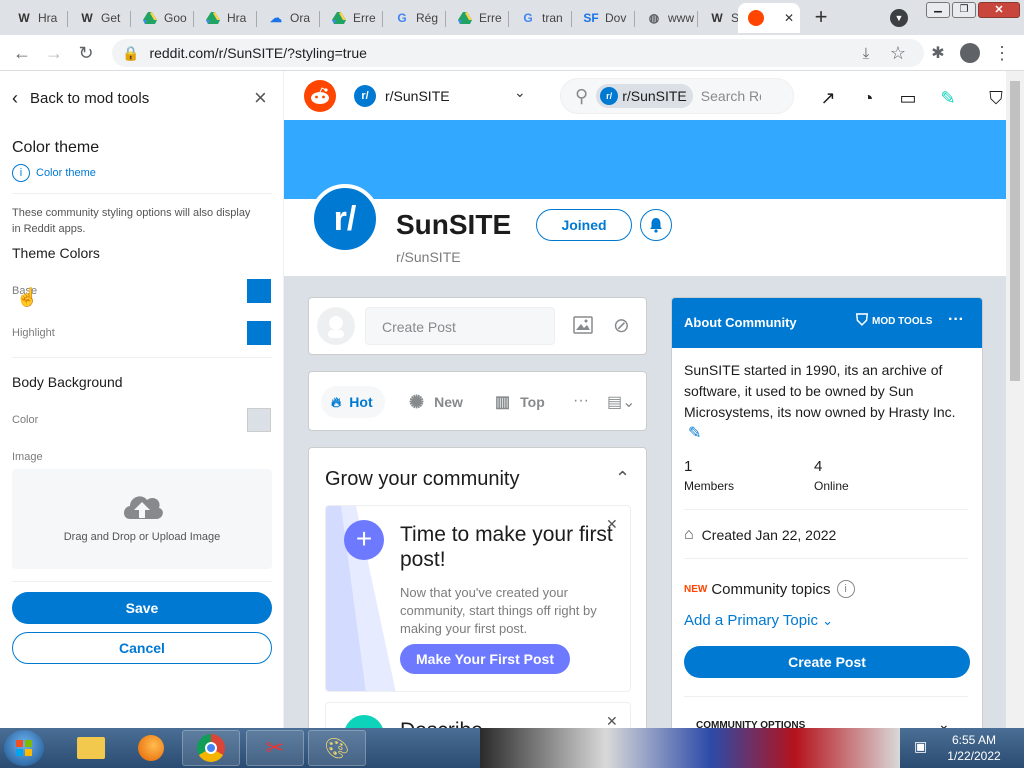 The height and width of the screenshot is (768, 1024). Describe the element at coordinates (37, 18) in the screenshot. I see `browser-tab: W Hra` at that location.